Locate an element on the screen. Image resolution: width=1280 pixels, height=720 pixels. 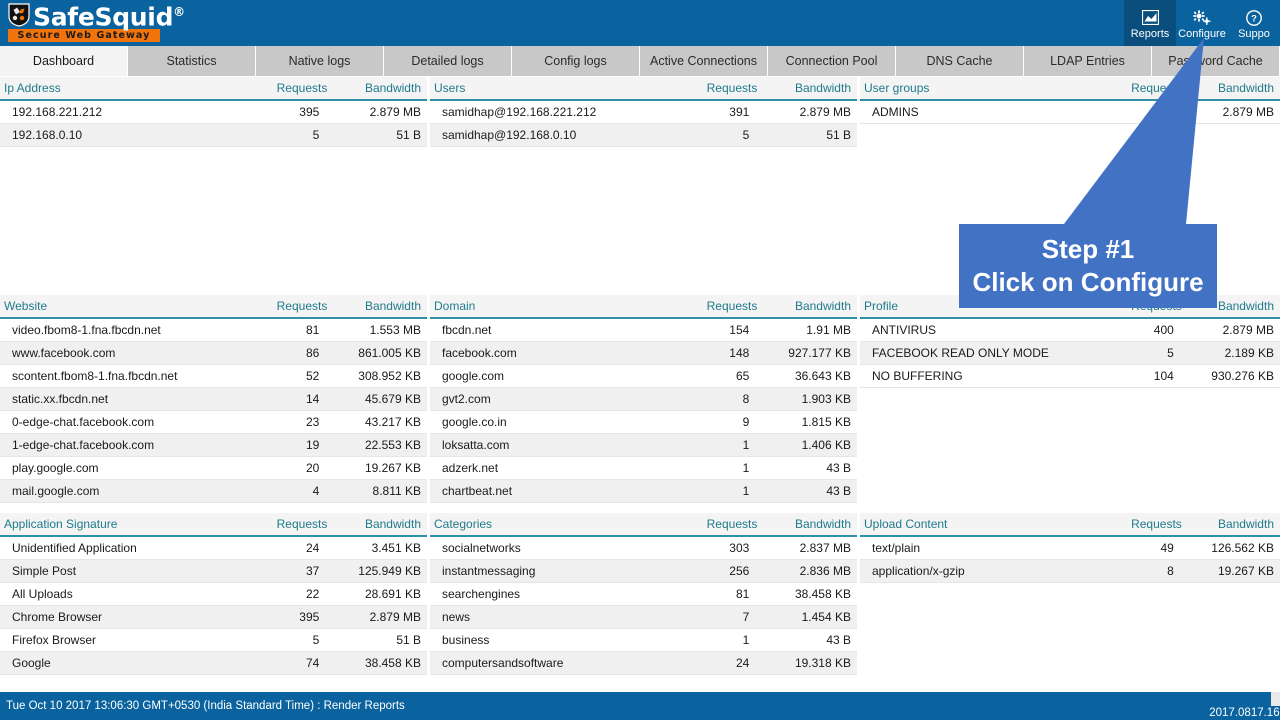
tab-statistics: Statistics is located at coordinates (192, 61).